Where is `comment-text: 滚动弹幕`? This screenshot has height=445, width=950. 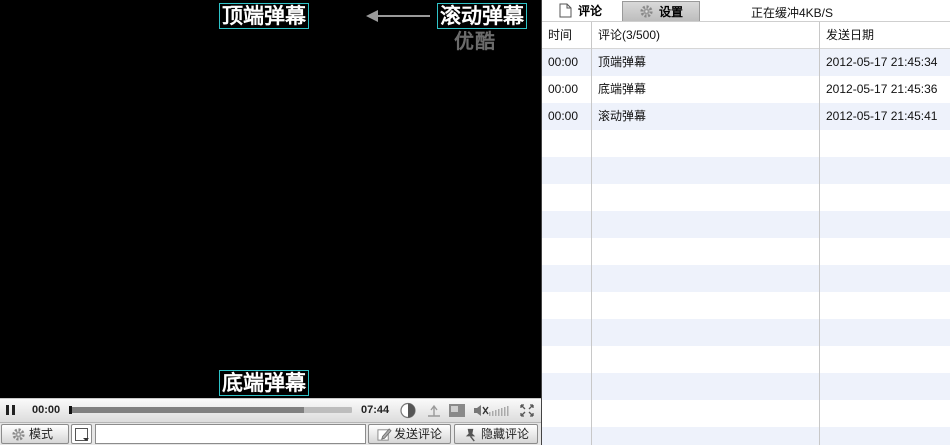
comment-text: 滚动弹幕 is located at coordinates (622, 116).